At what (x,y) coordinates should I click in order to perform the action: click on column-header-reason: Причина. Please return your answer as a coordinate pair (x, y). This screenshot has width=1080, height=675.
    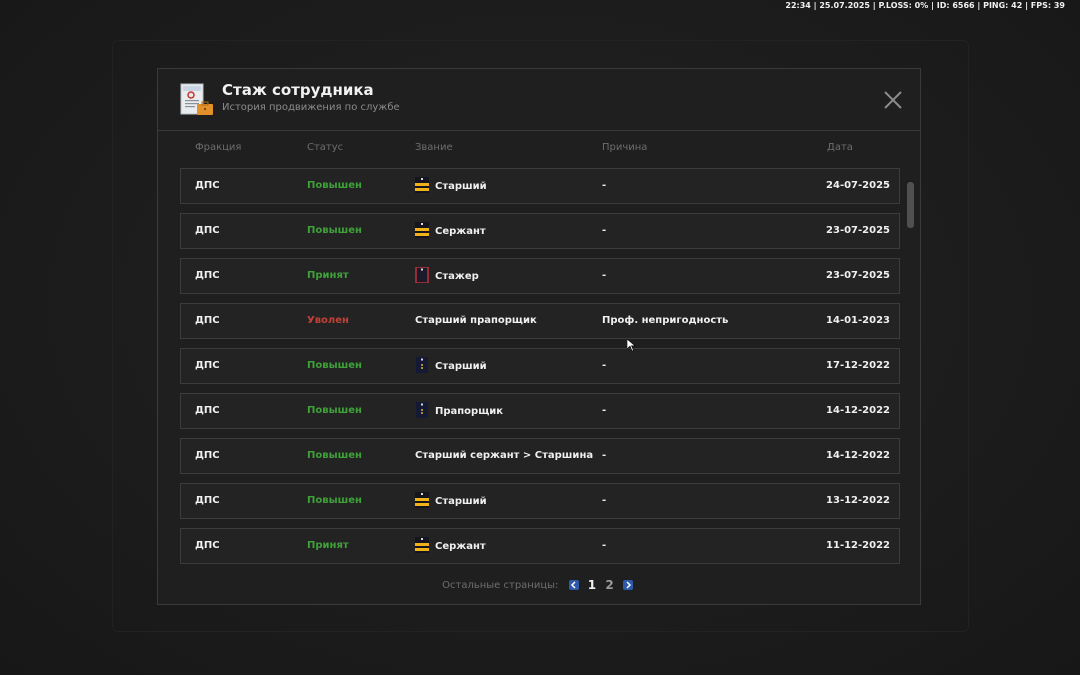
    Looking at the image, I should click on (625, 147).